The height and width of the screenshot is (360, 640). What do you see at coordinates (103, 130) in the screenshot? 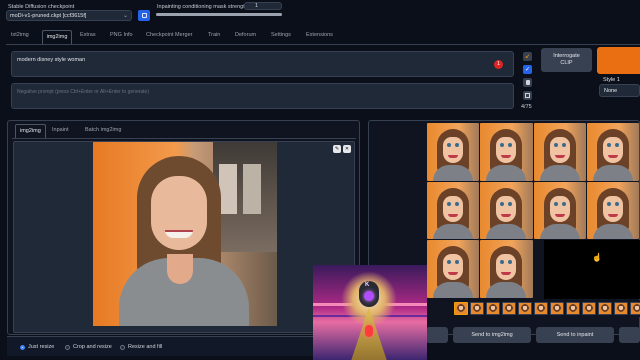
I see `subtab-batch-img2img: Batch img2img` at bounding box center [103, 130].